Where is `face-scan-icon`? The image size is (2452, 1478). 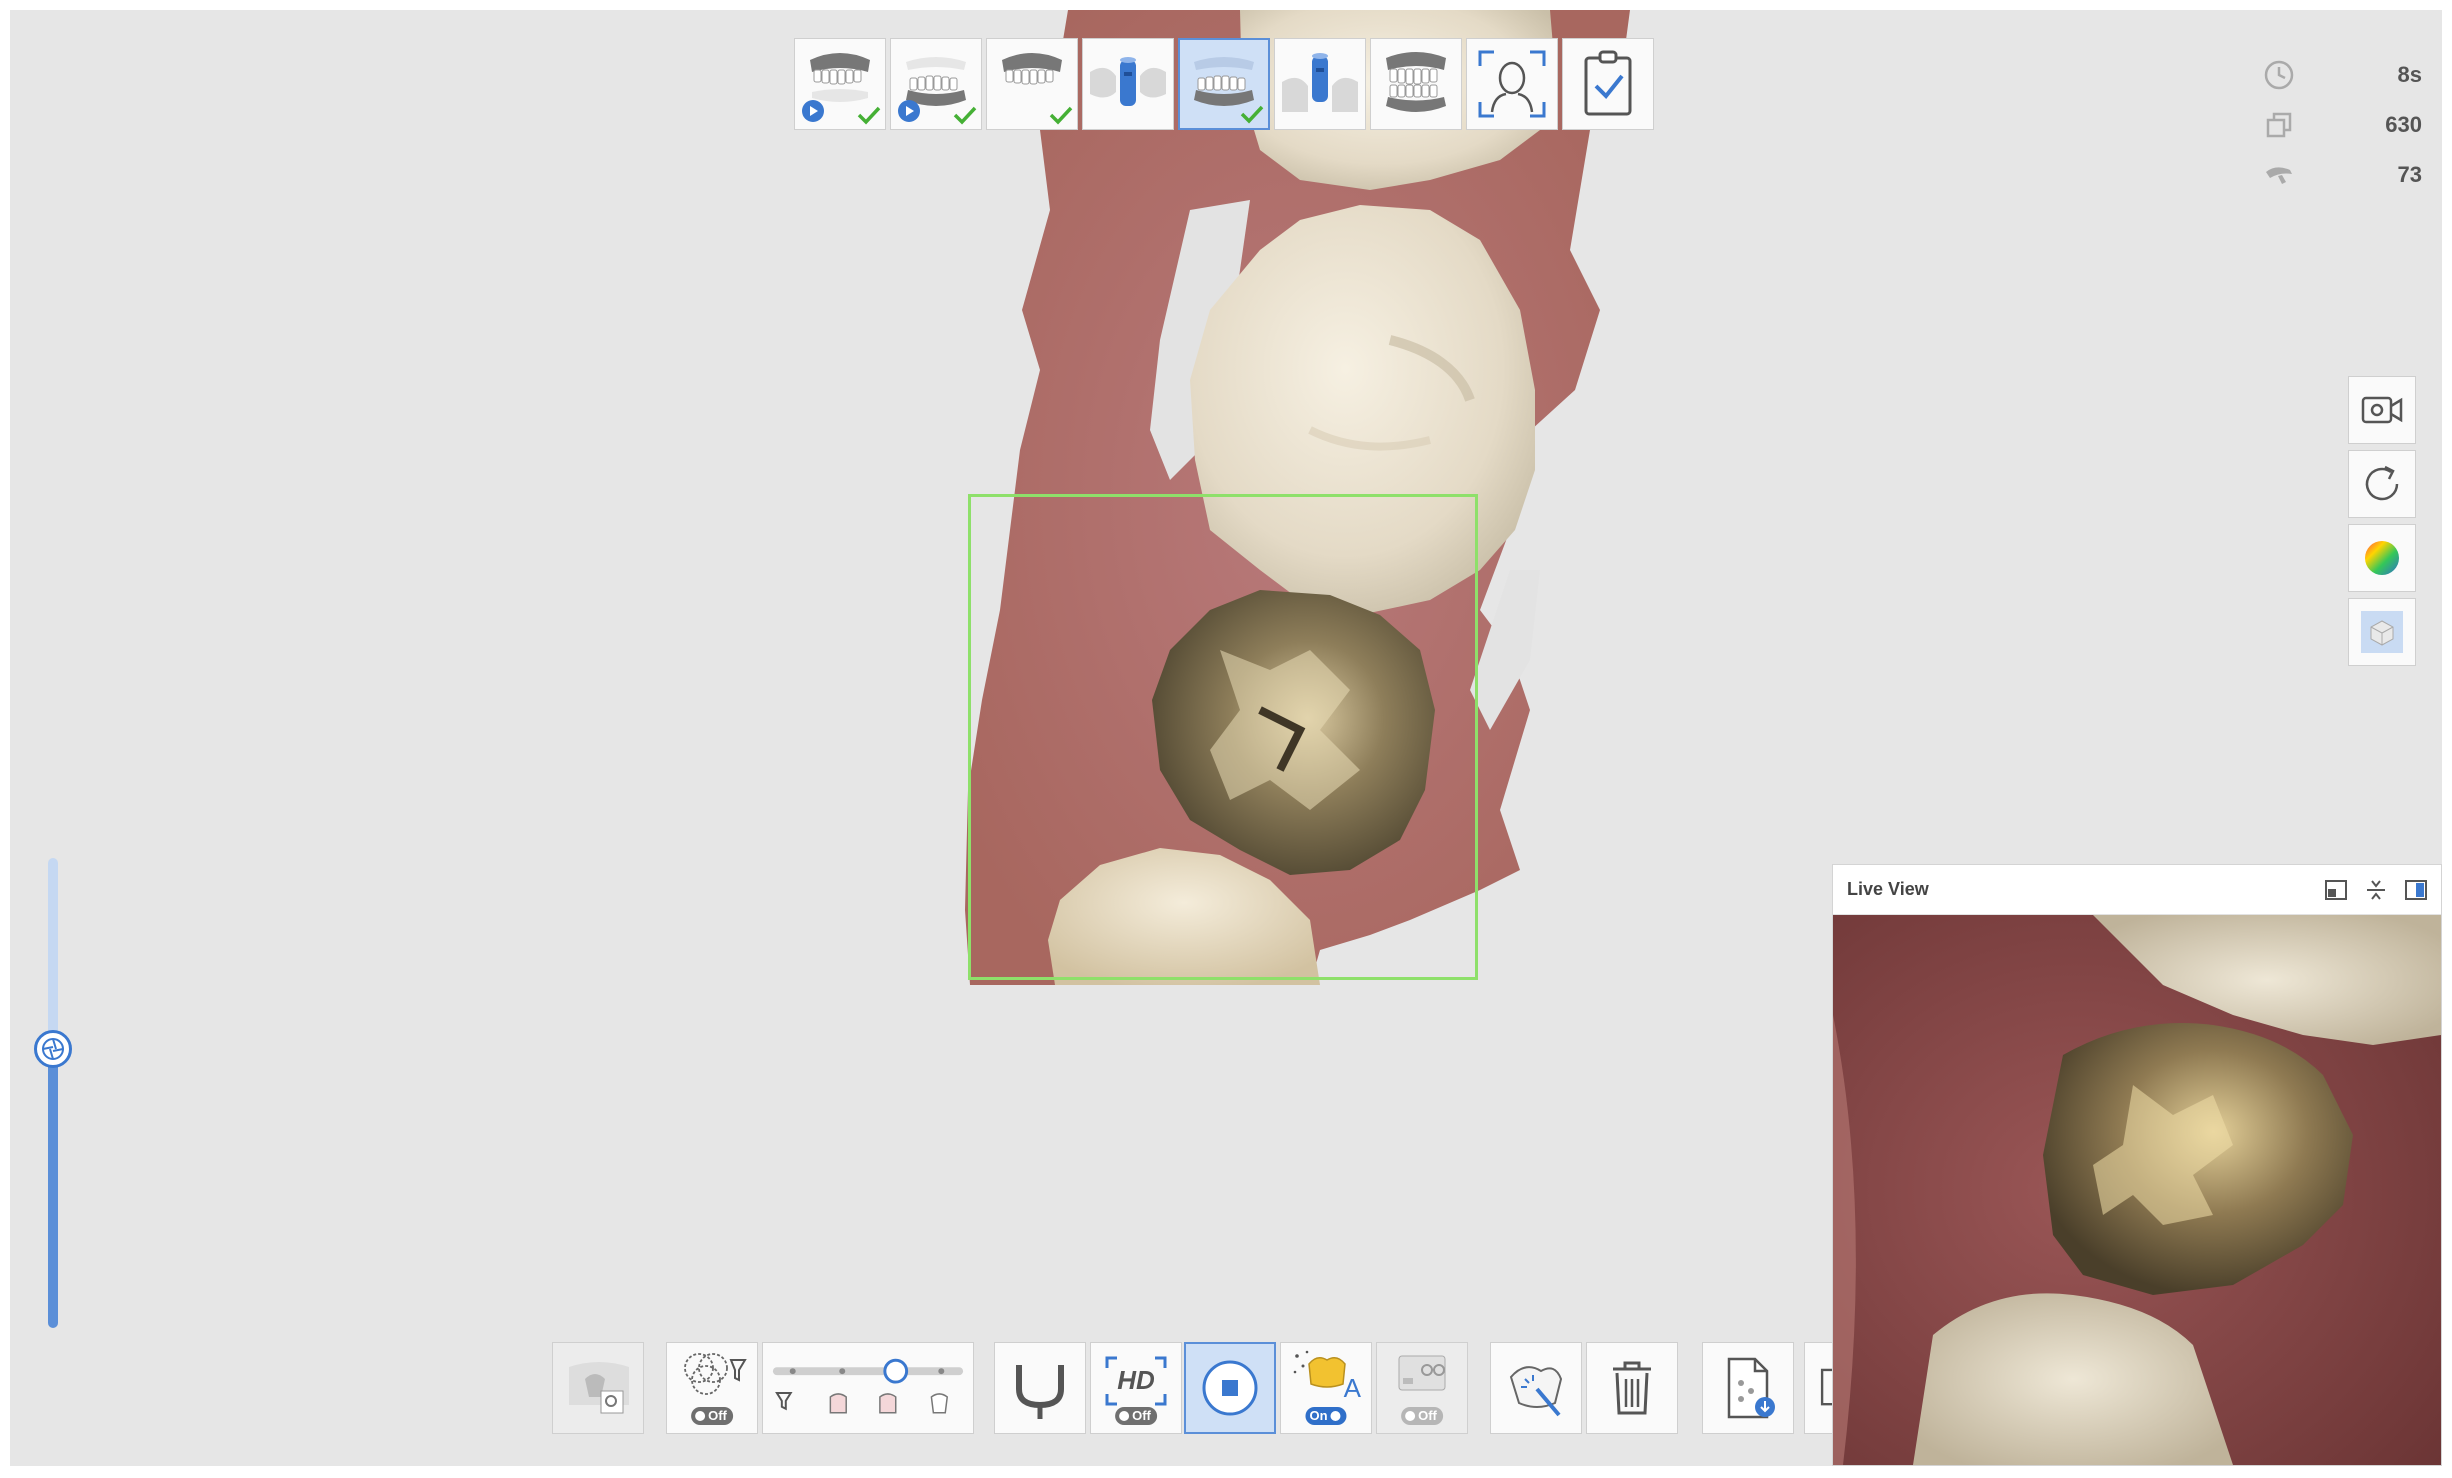
face-scan-icon is located at coordinates (1512, 84).